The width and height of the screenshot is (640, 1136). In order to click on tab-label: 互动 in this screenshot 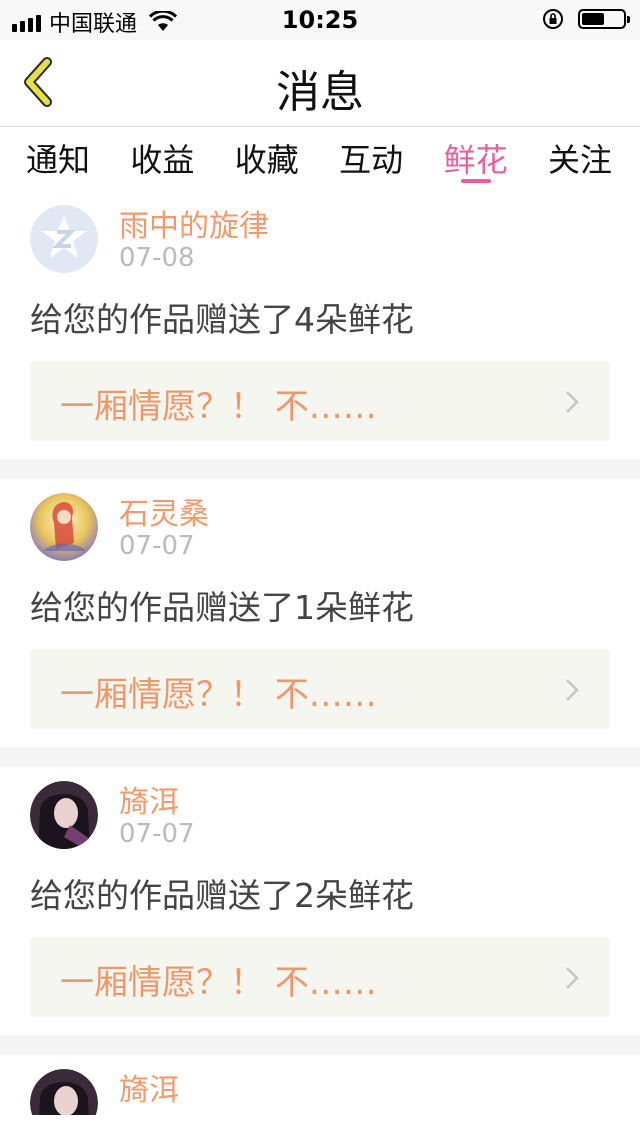, I will do `click(371, 160)`.